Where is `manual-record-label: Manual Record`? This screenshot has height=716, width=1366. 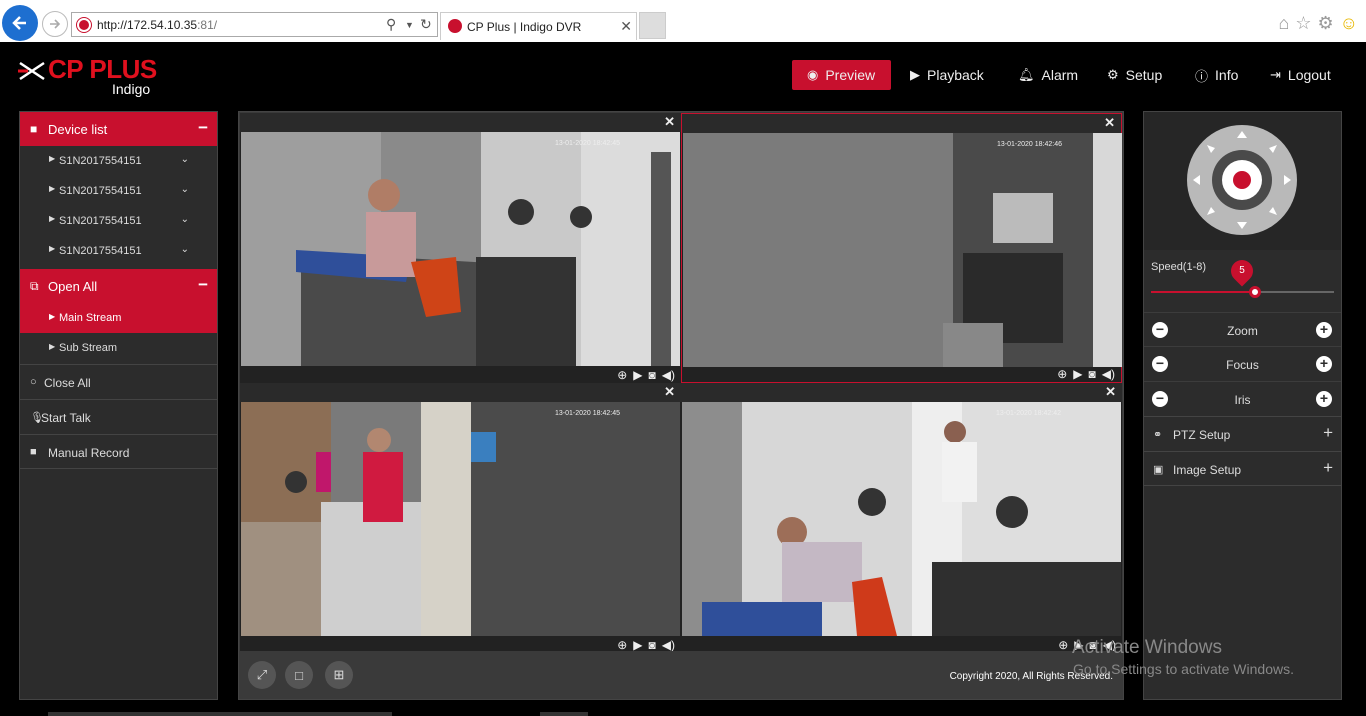
manual-record-label: Manual Record is located at coordinates (89, 453).